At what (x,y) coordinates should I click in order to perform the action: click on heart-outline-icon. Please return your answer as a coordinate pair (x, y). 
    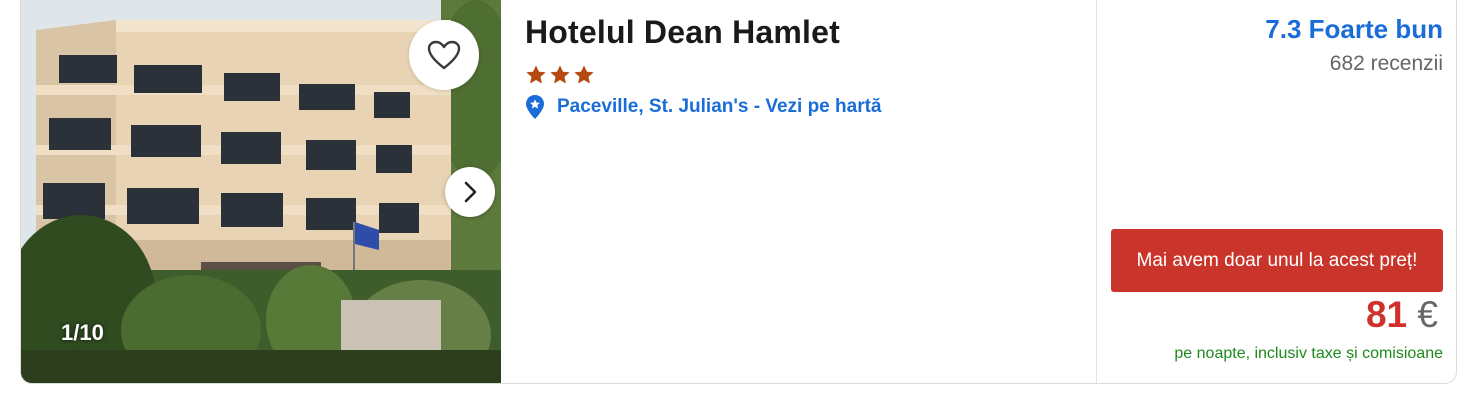
    Looking at the image, I should click on (444, 55).